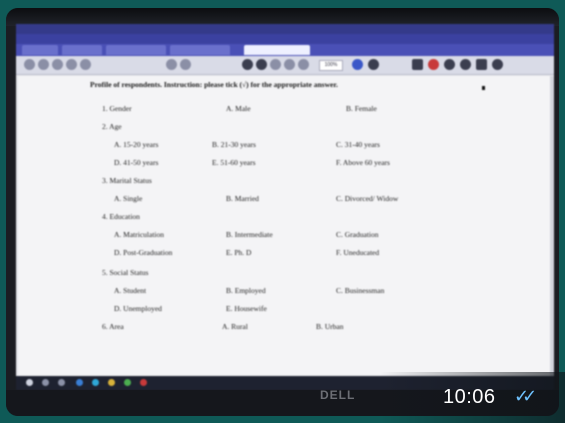 The image size is (565, 423). Describe the element at coordinates (449, 64) in the screenshot. I see `text-tool-icon` at that location.